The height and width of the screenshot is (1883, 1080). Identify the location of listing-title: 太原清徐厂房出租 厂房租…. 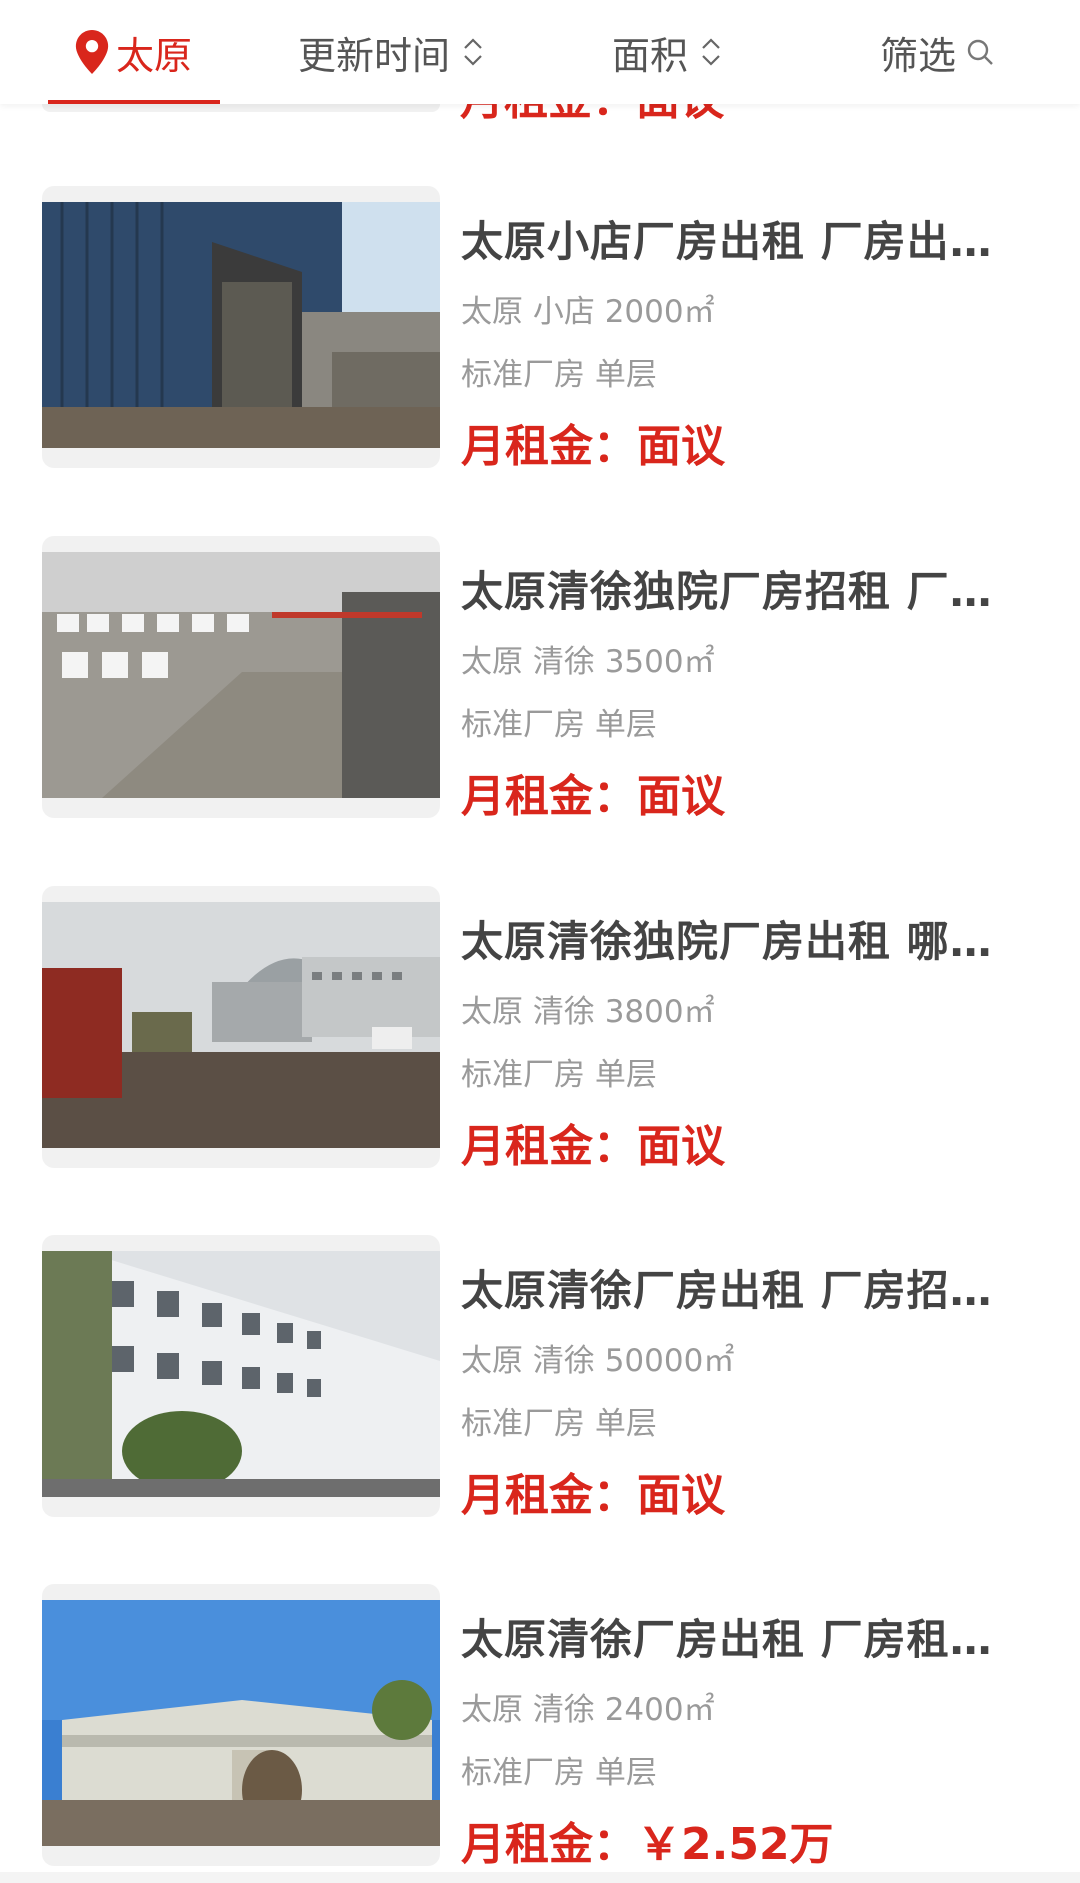
(741, 1636).